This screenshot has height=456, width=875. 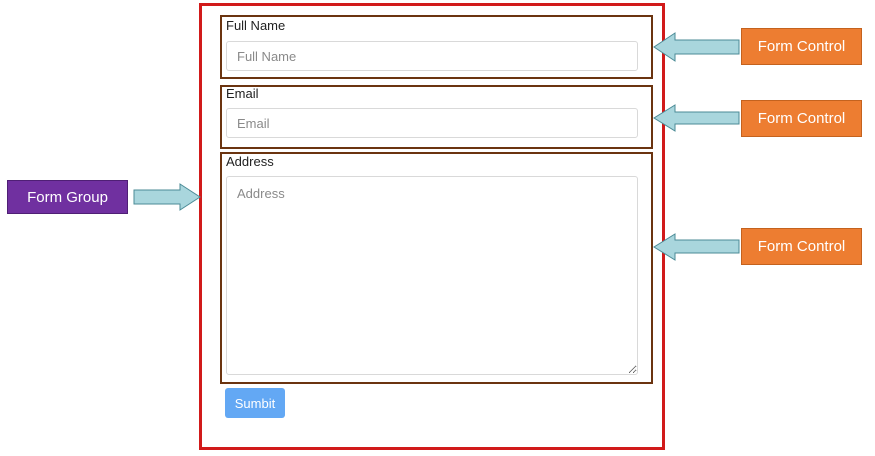 What do you see at coordinates (696, 247) in the screenshot?
I see `arrow-to-address-control` at bounding box center [696, 247].